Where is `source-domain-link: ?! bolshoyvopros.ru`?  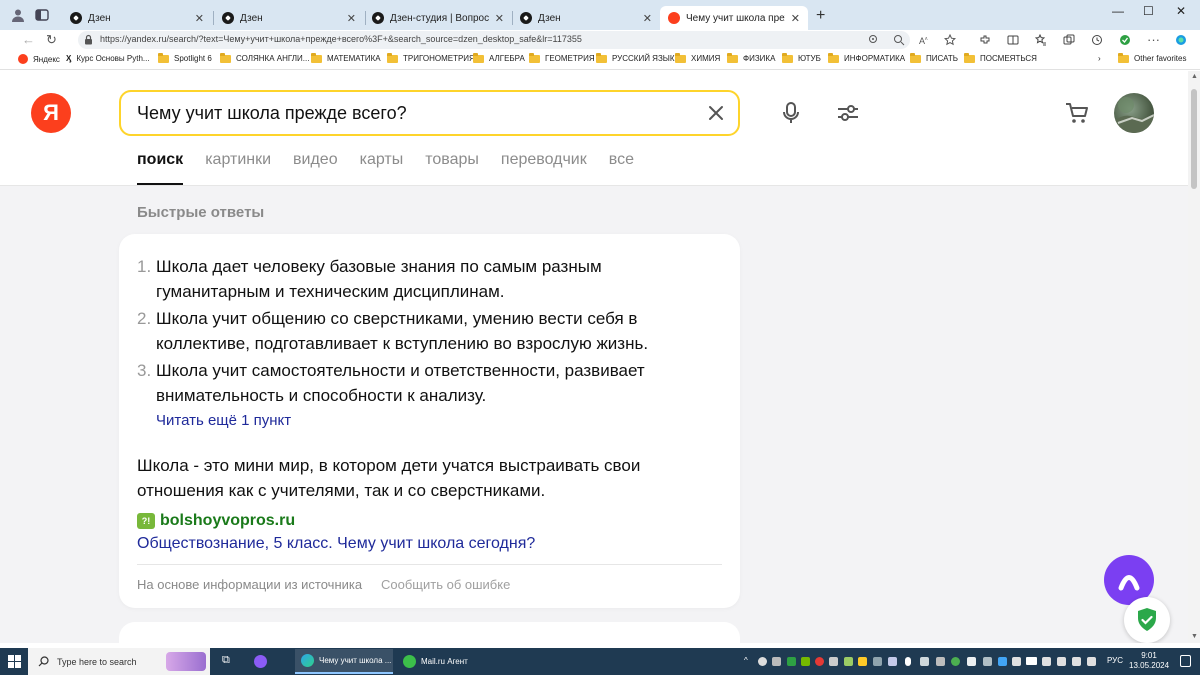
source-domain-link: ?! bolshoyvopros.ru is located at coordinates (216, 521).